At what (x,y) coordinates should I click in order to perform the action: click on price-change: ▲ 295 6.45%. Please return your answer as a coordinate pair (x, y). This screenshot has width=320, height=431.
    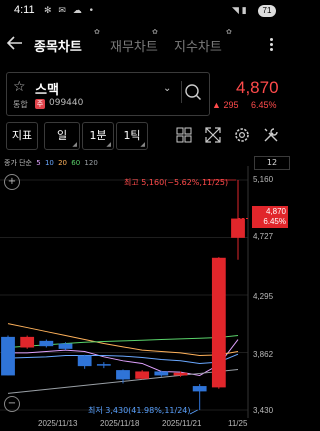
    Looking at the image, I should click on (244, 105).